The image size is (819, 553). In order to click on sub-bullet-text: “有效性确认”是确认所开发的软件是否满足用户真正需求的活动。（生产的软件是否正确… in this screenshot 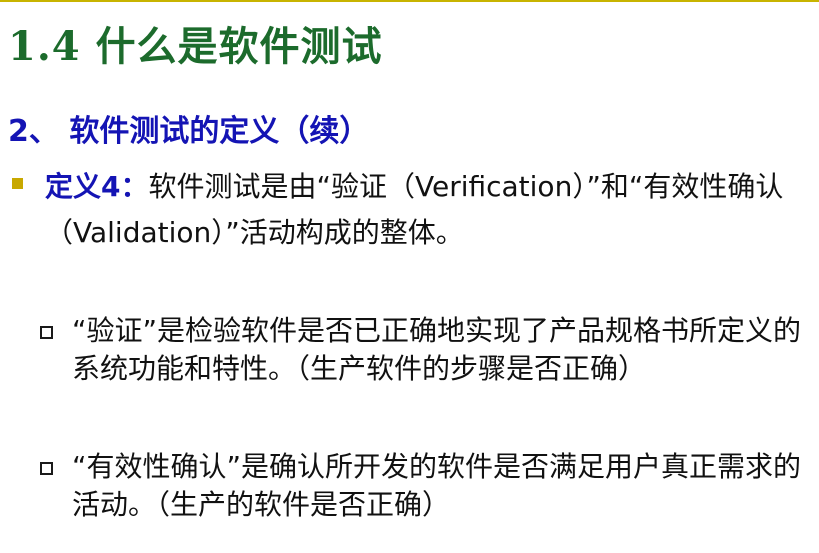, I will do `click(437, 485)`.